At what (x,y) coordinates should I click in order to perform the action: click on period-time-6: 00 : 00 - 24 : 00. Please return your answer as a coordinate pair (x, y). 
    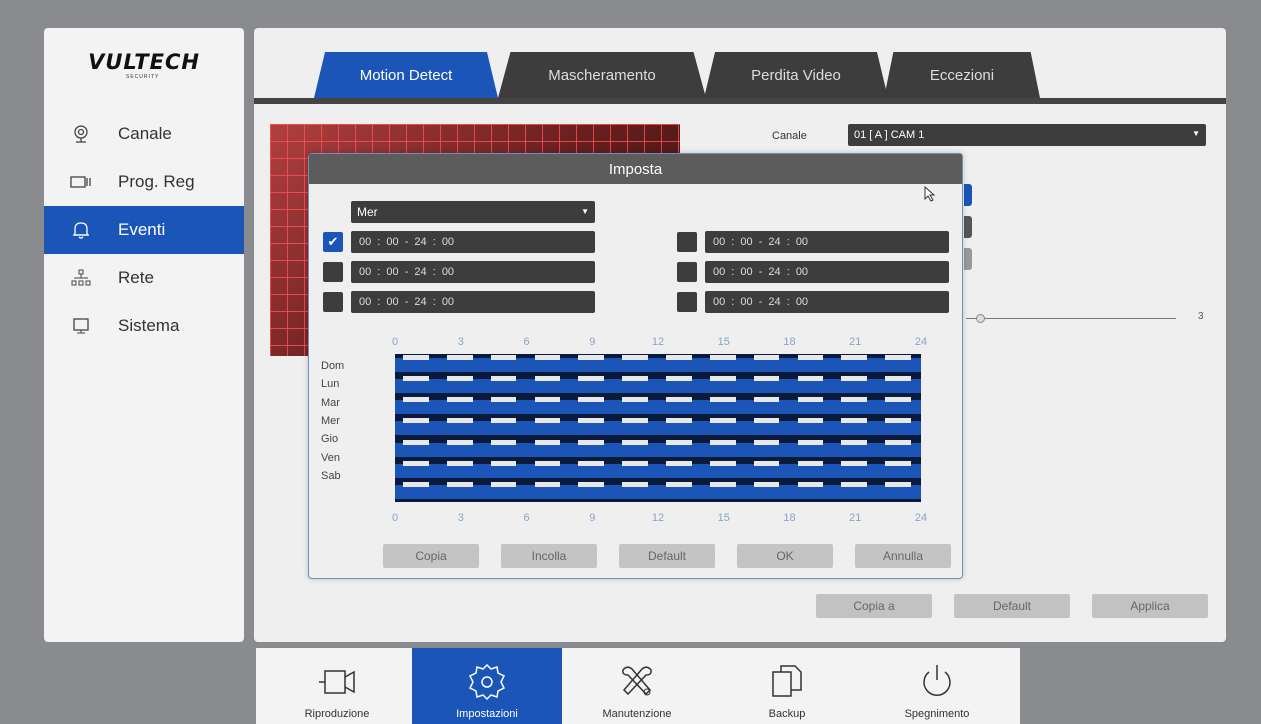
    Looking at the image, I should click on (827, 302).